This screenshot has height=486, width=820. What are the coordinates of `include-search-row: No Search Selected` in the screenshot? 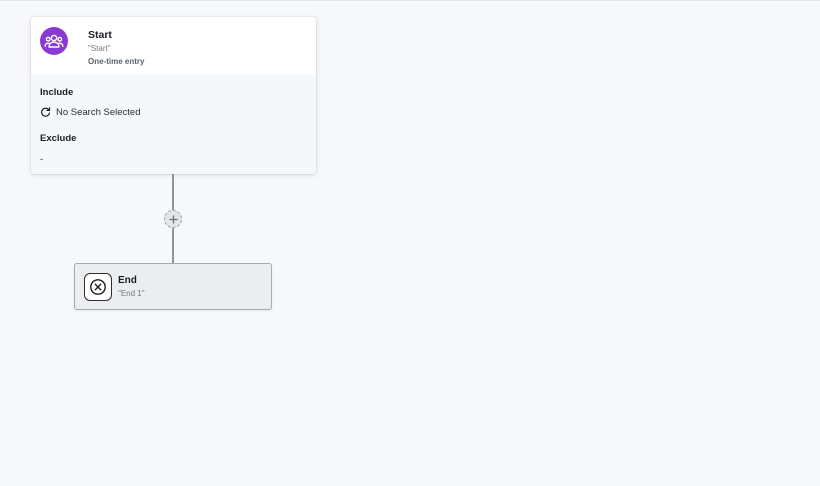 It's located at (90, 112).